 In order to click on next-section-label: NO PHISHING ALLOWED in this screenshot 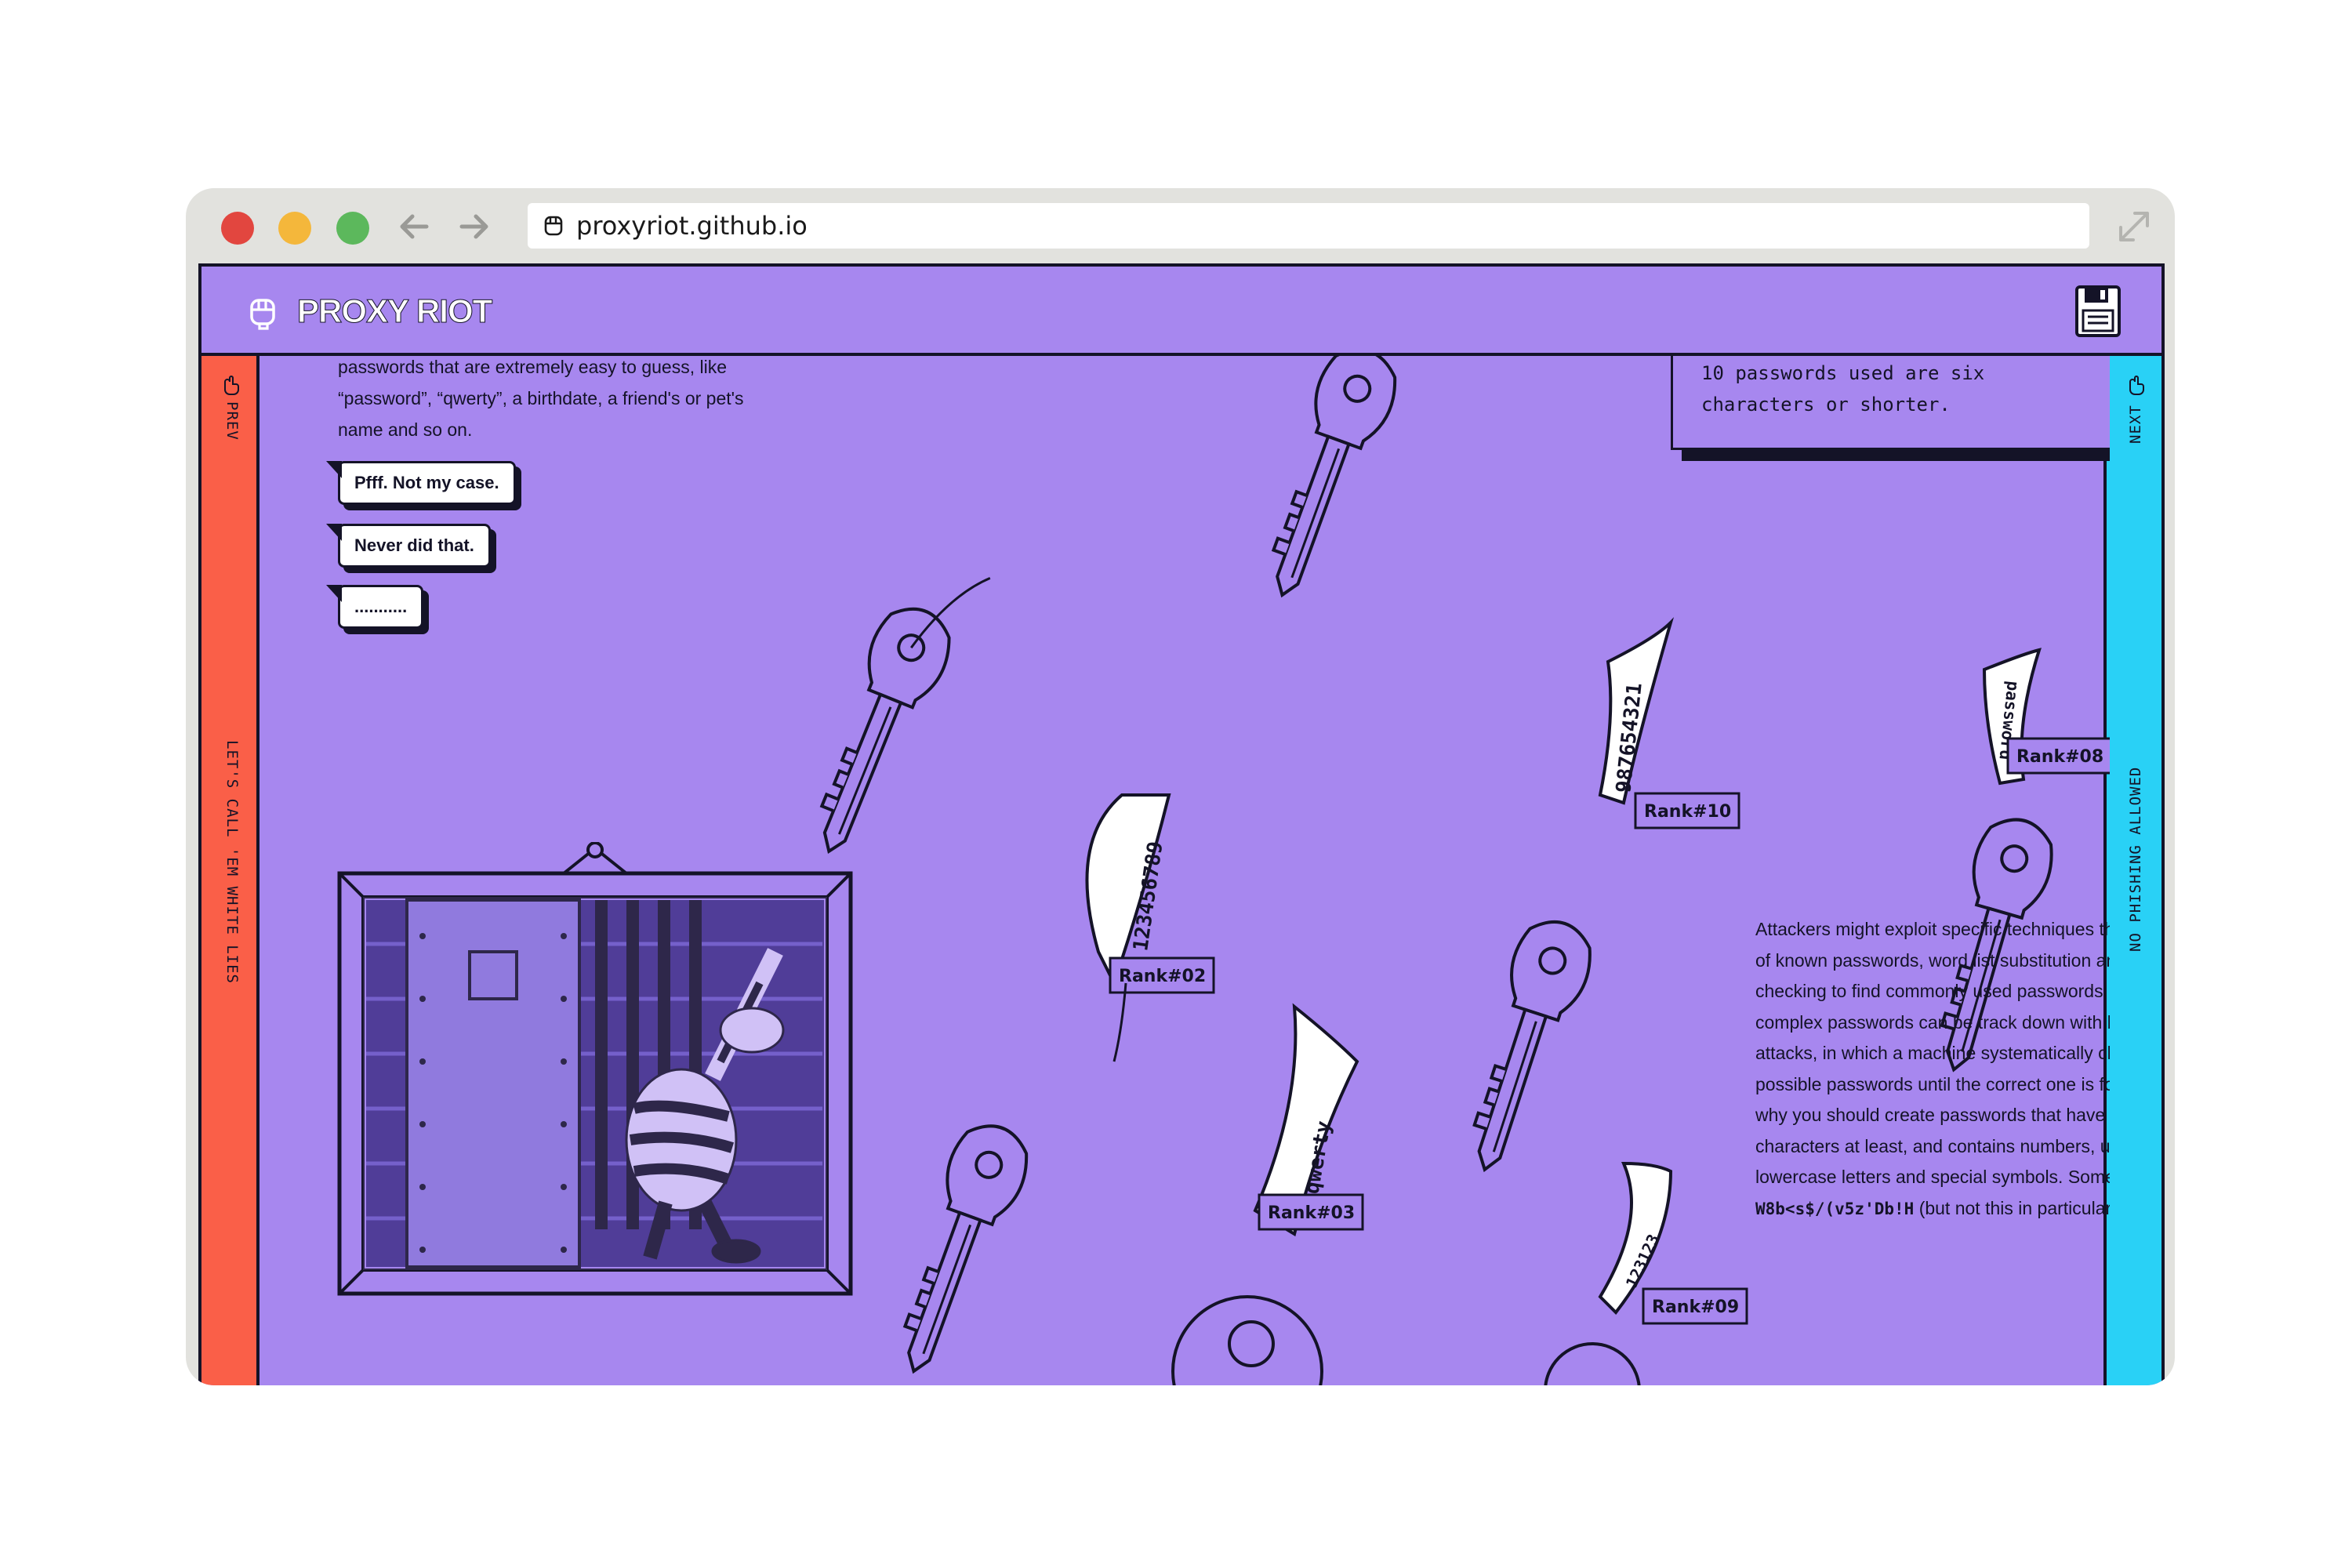, I will do `click(2135, 859)`.